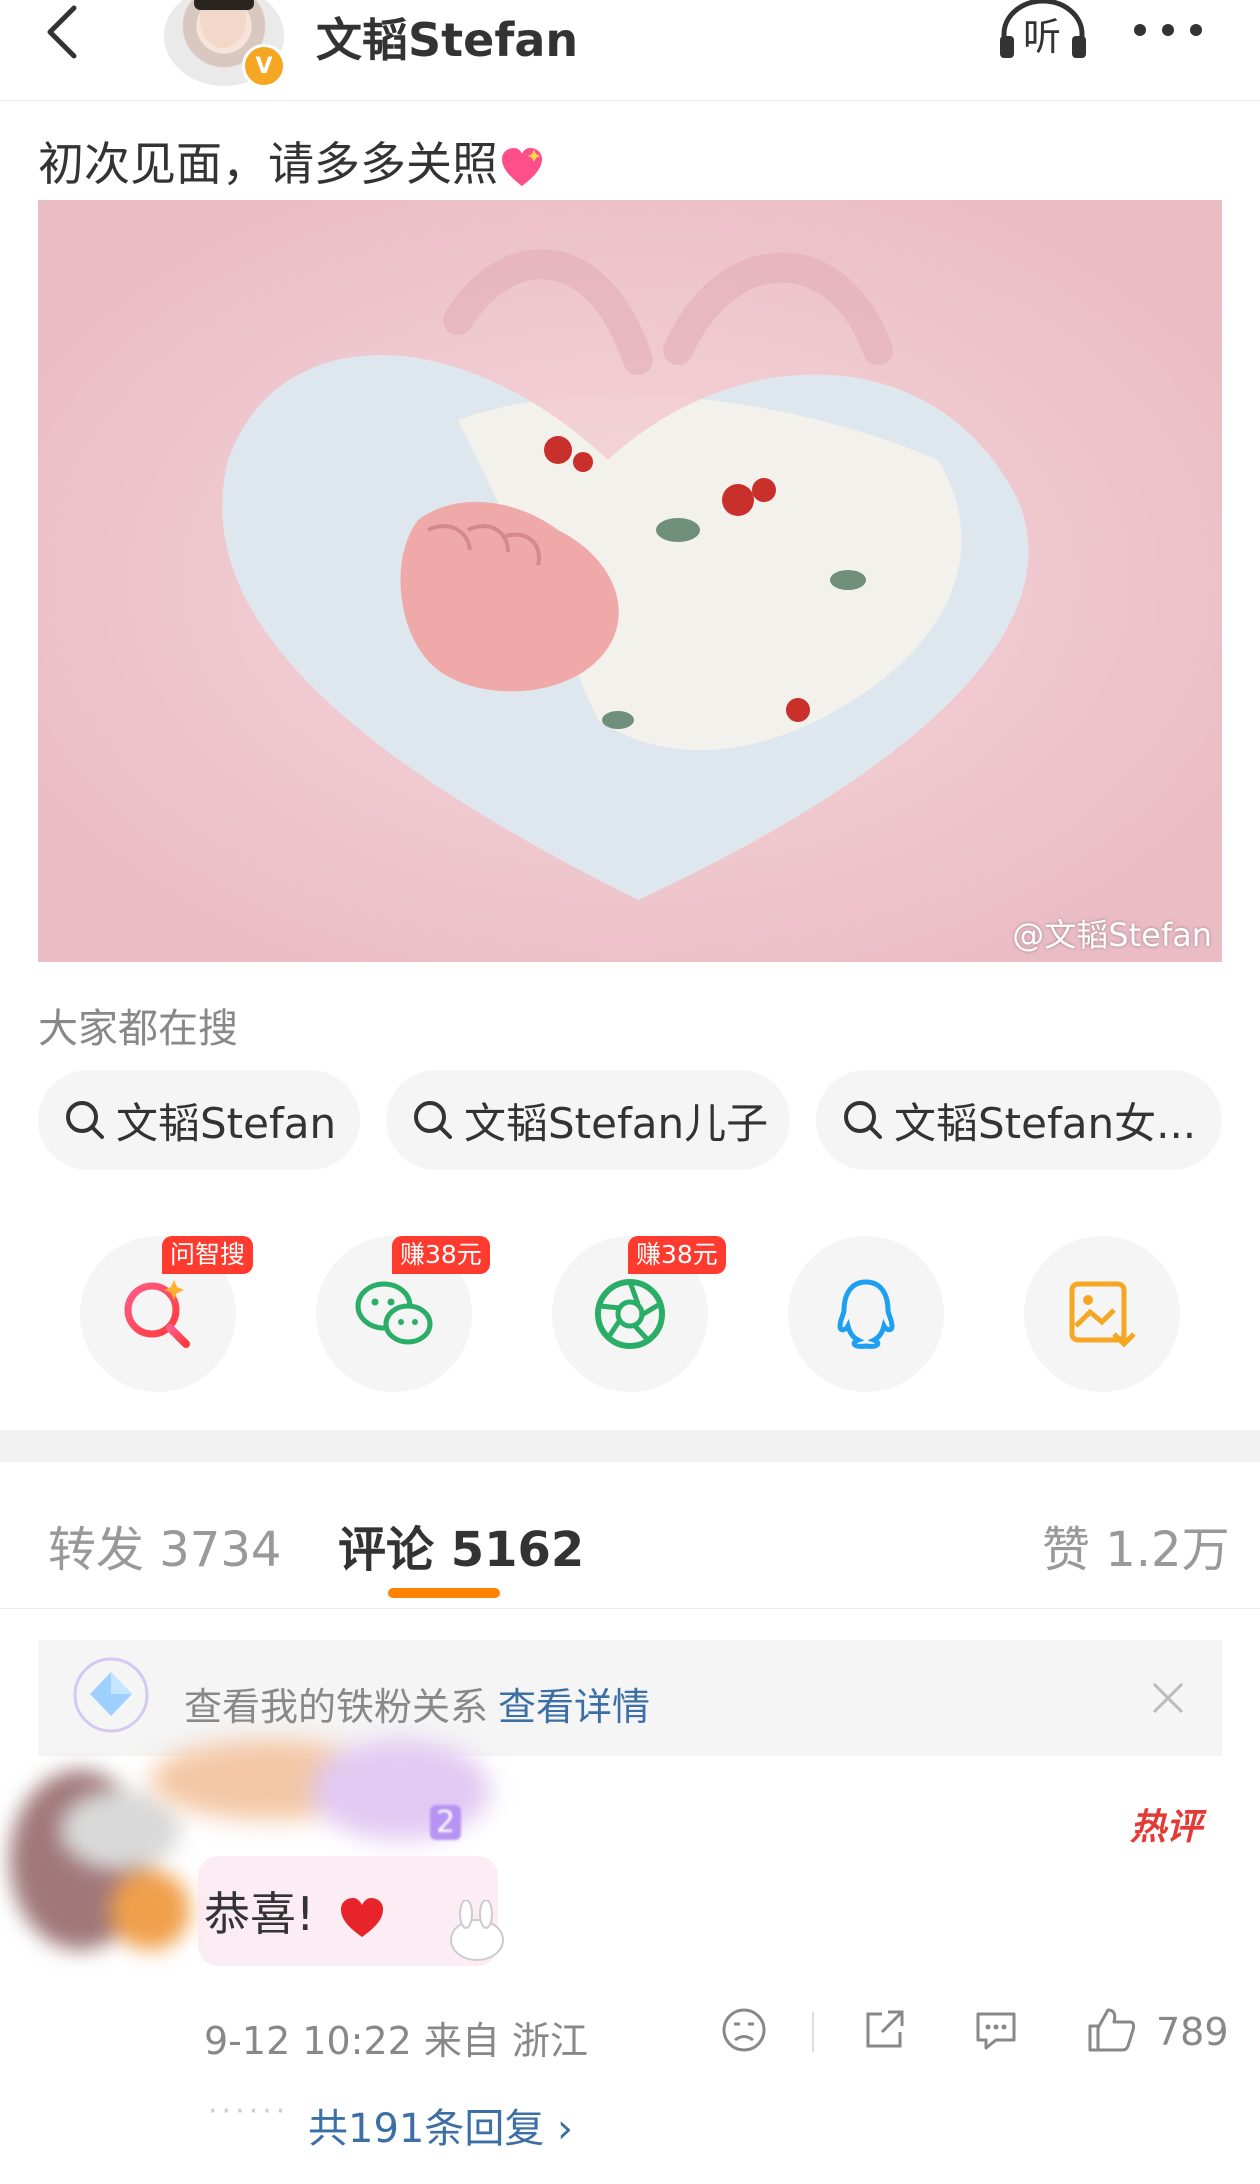 The image size is (1260, 2184). I want to click on moments-icon, so click(630, 1314).